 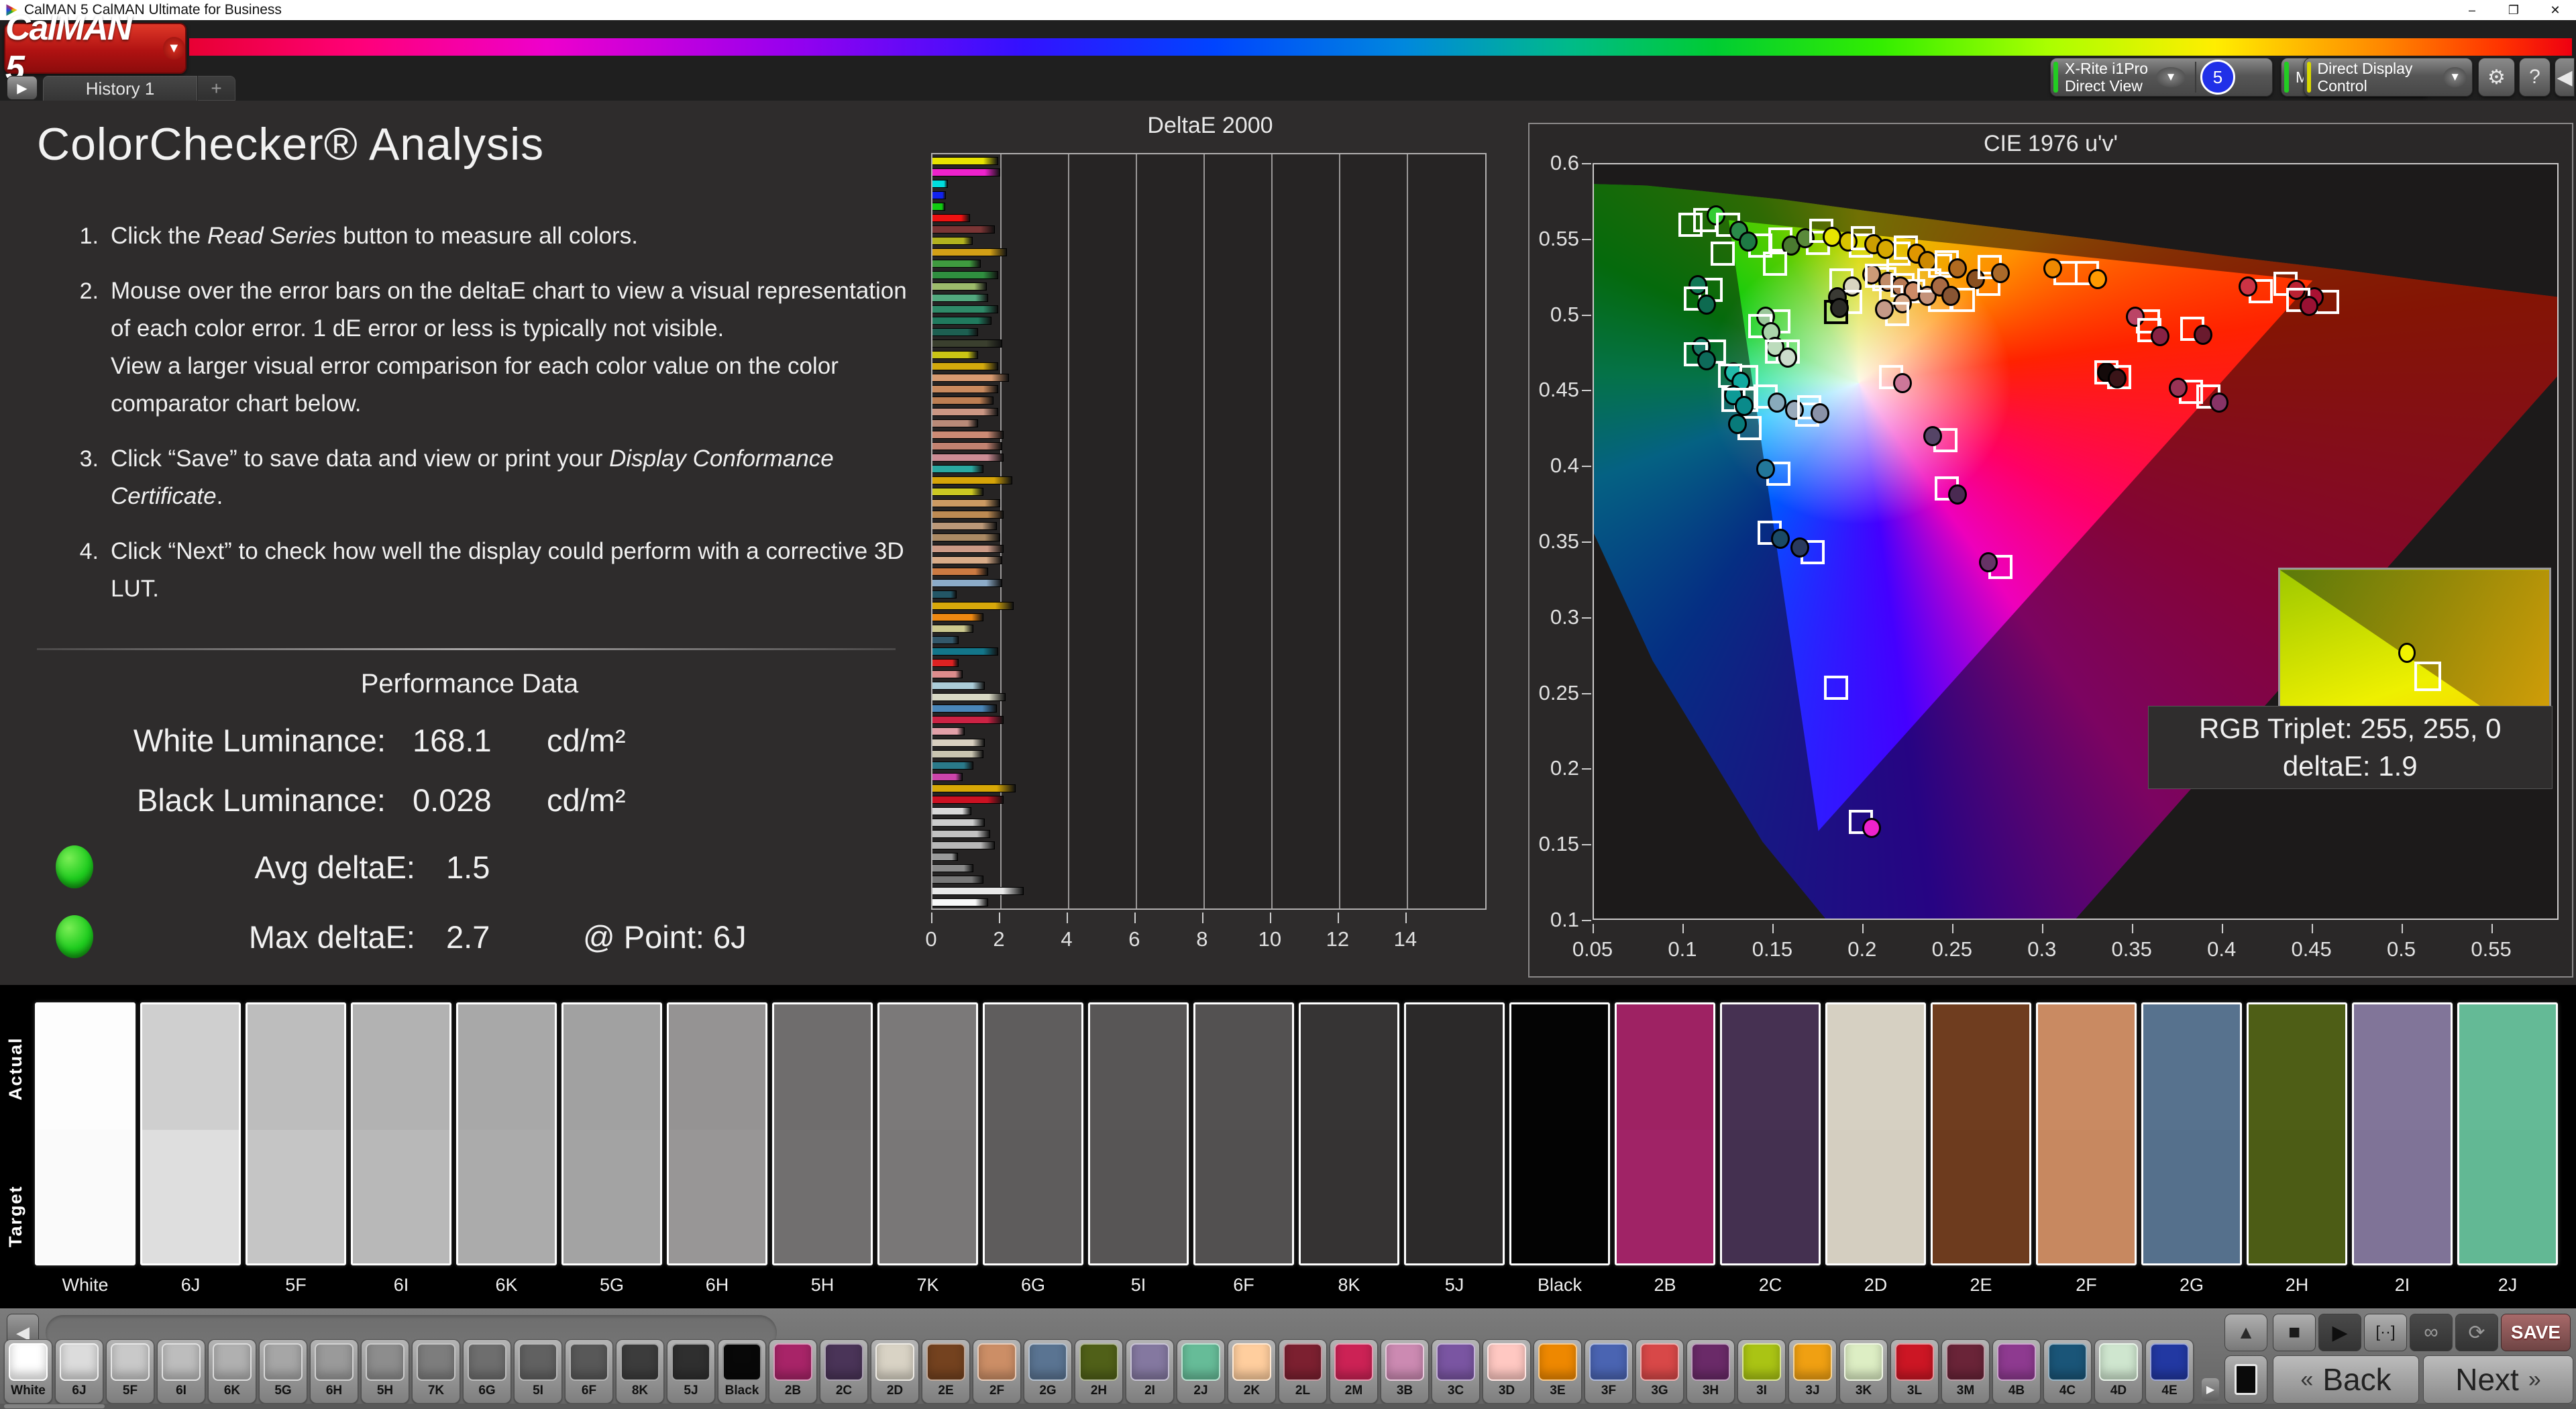 What do you see at coordinates (2118, 1371) in the screenshot?
I see `patch-button-4D: 4D` at bounding box center [2118, 1371].